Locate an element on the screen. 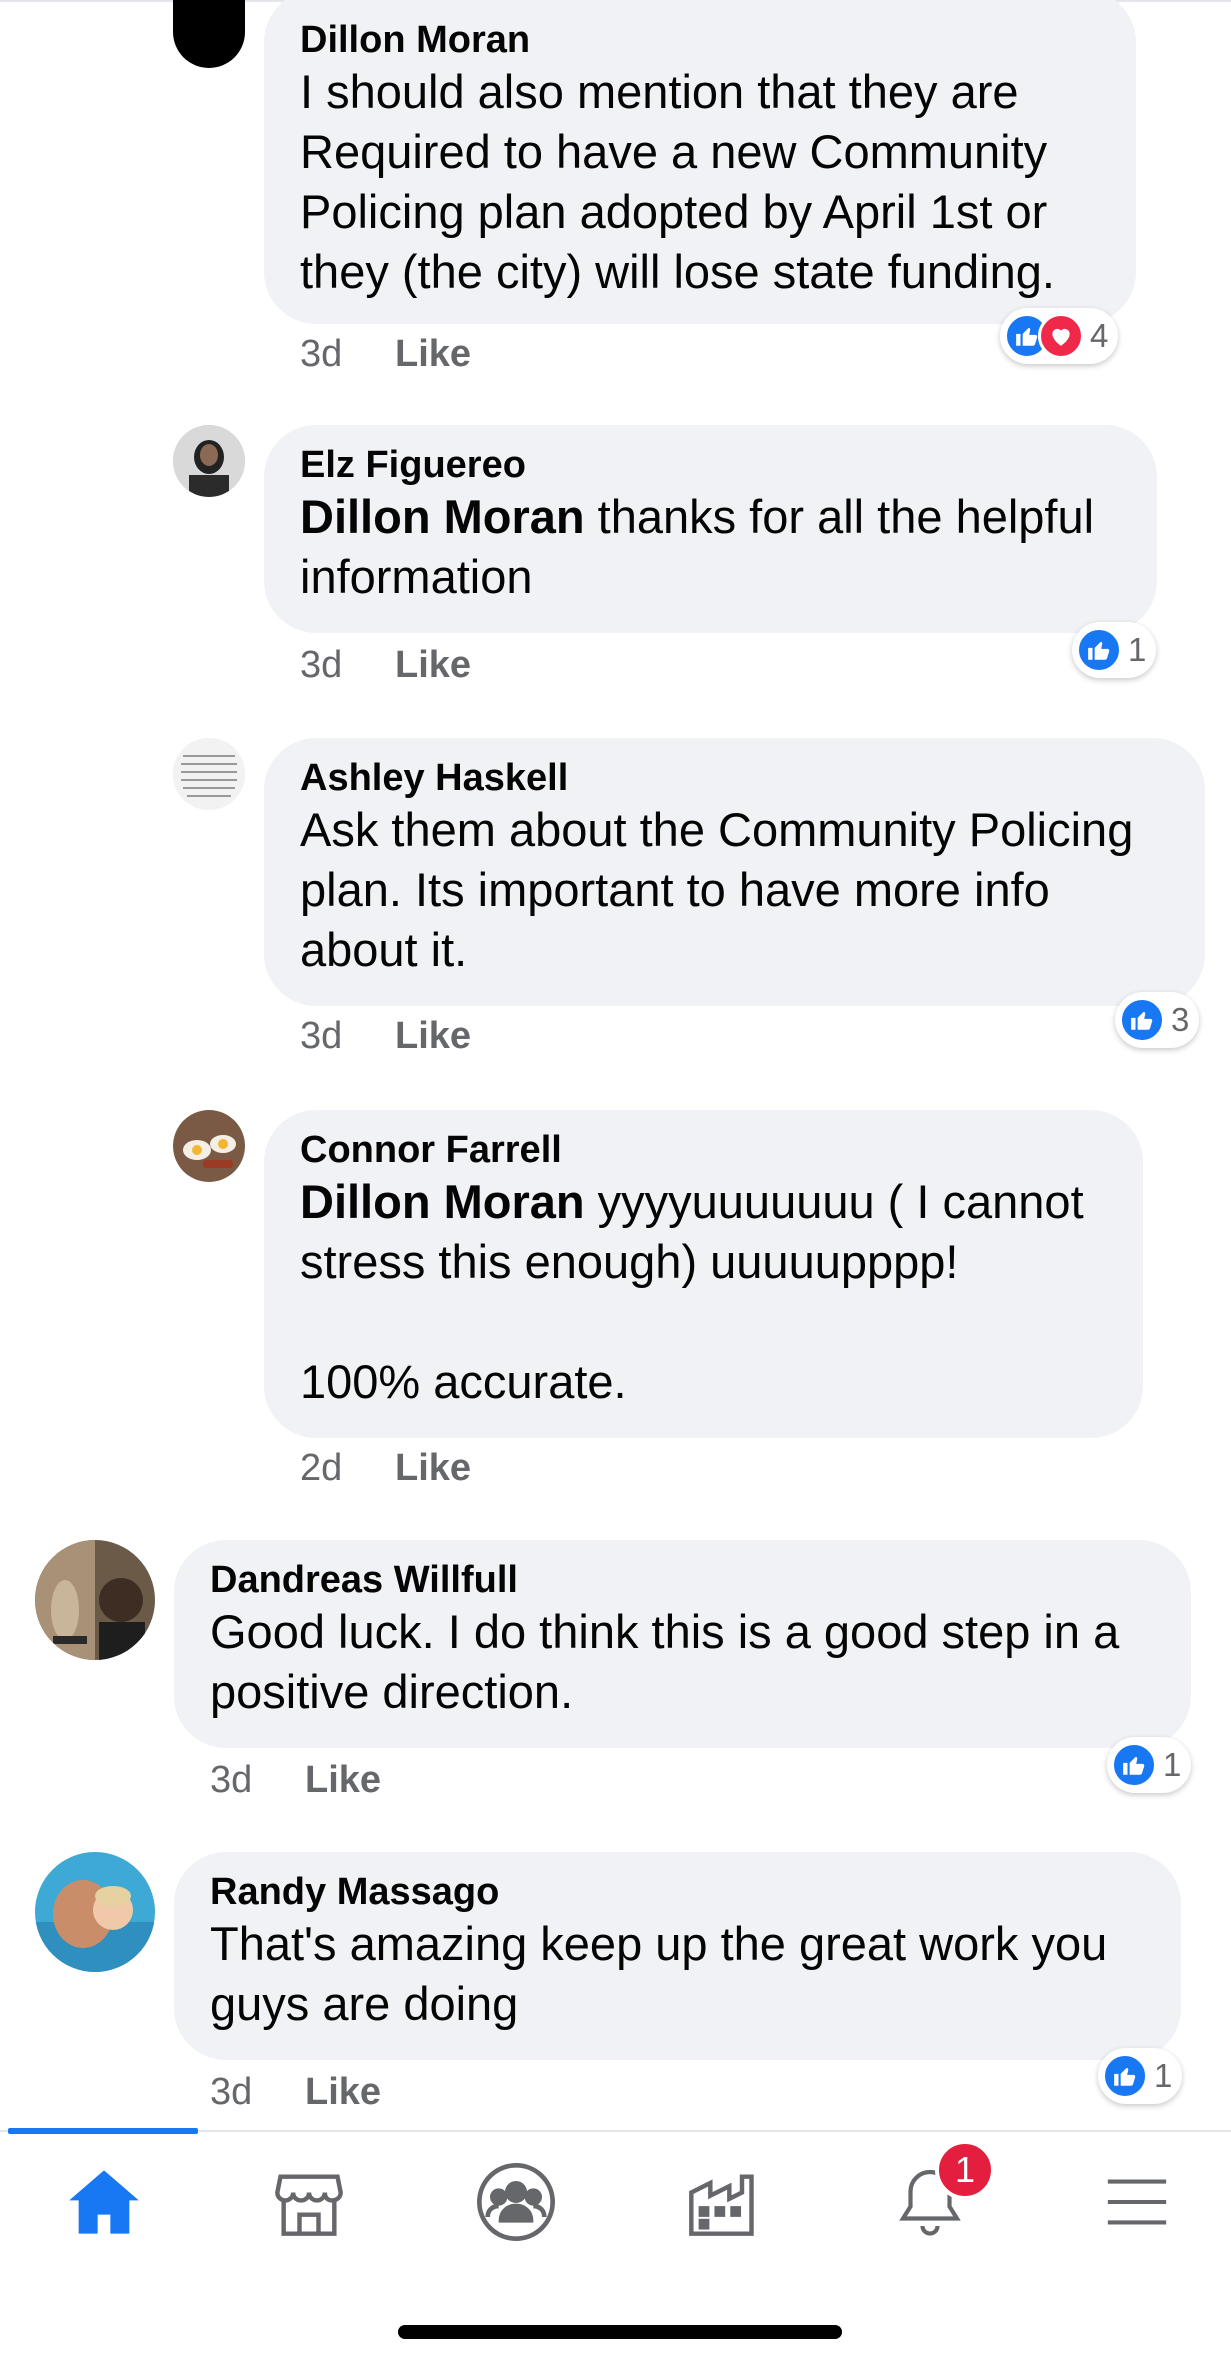 This screenshot has width=1231, height=2363. menu-icon is located at coordinates (1137, 2202).